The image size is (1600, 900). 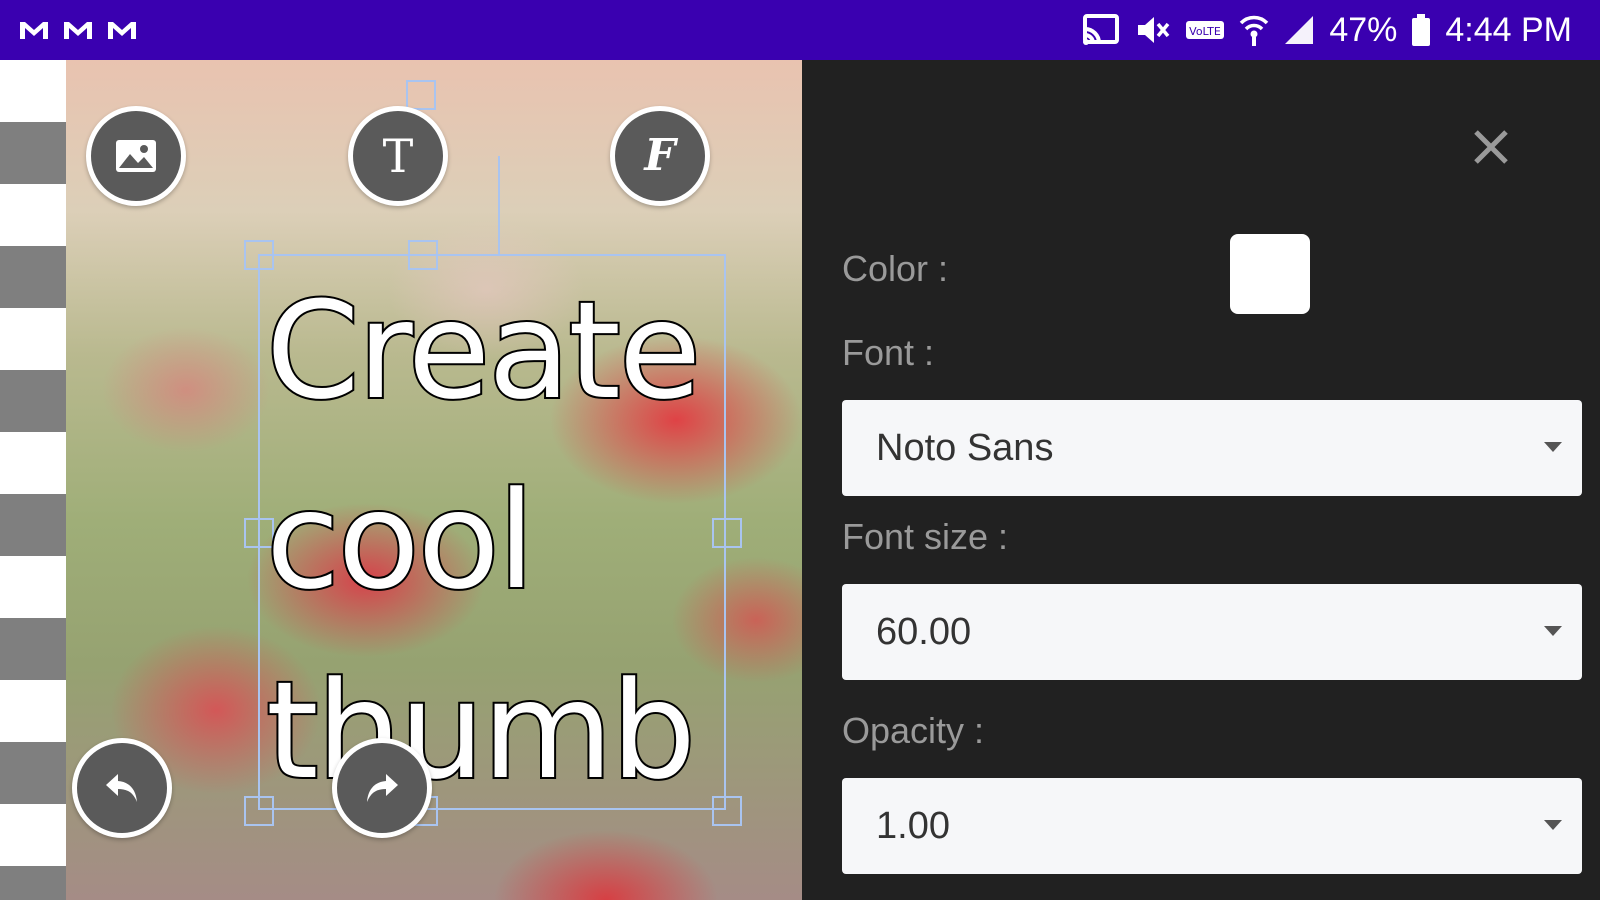 I want to click on opacity-label: Opacity :, so click(x=913, y=730).